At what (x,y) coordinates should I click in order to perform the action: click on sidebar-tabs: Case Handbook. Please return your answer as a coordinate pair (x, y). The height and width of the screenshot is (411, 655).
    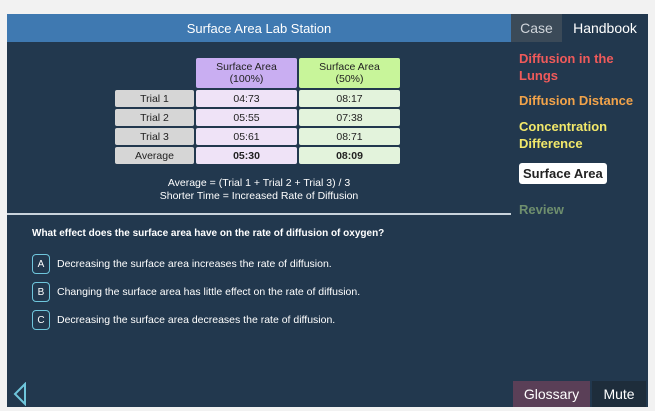
    Looking at the image, I should click on (579, 28).